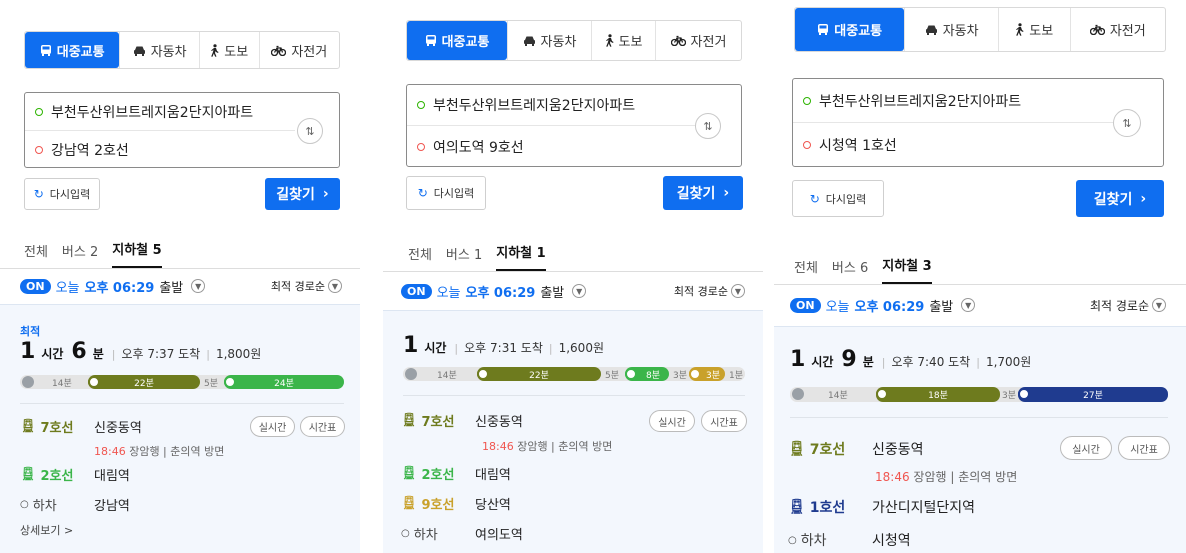 This screenshot has height=553, width=1186. I want to click on destination-dot-icon, so click(421, 146).